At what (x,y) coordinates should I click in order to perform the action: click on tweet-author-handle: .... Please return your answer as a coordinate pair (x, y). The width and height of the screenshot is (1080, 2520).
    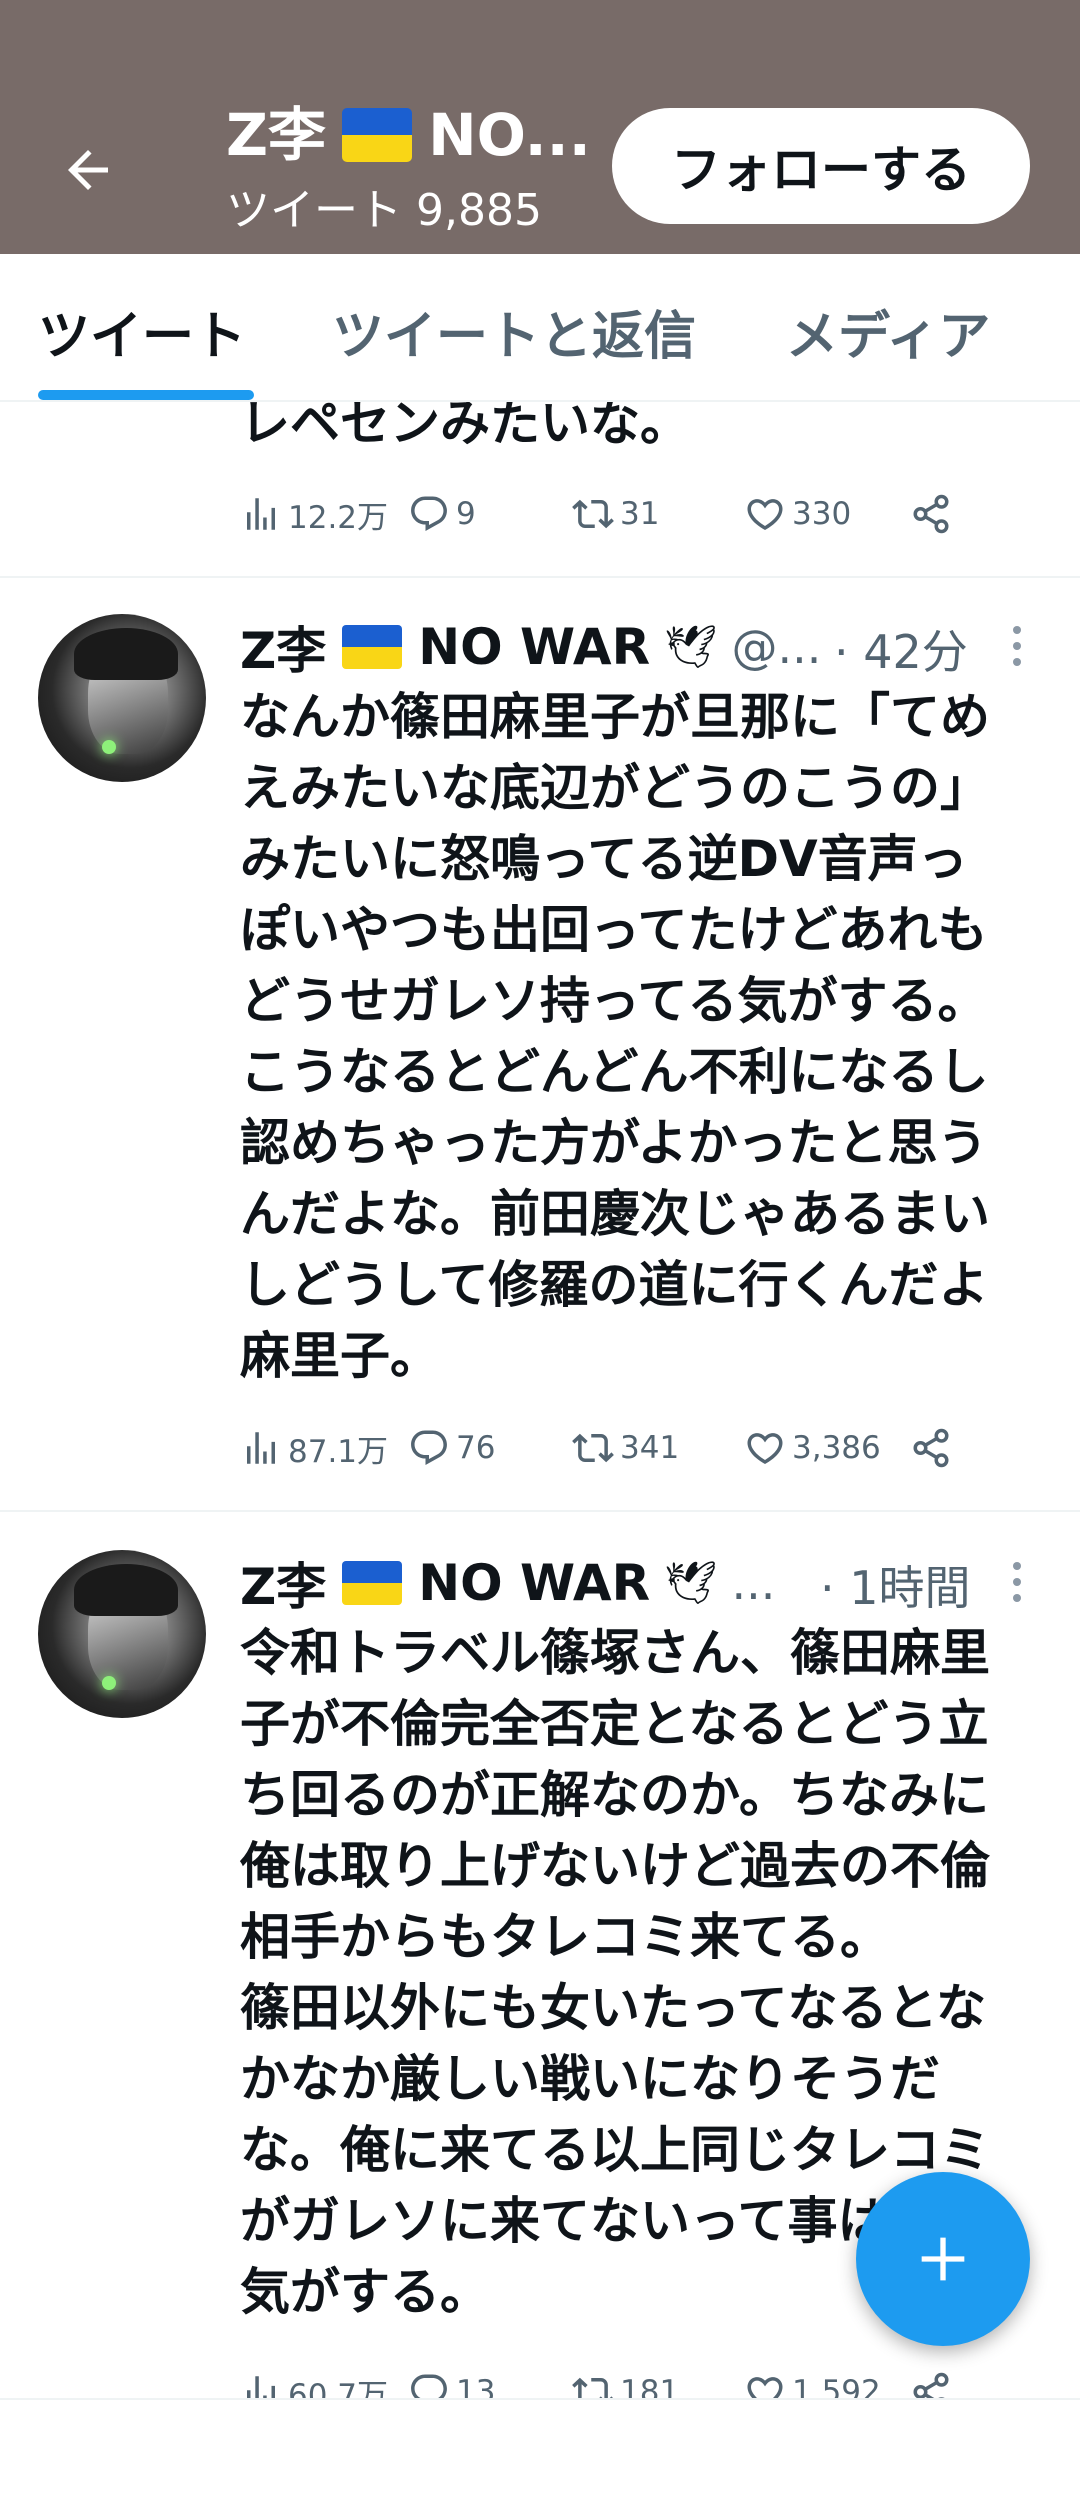
    Looking at the image, I should click on (753, 1583).